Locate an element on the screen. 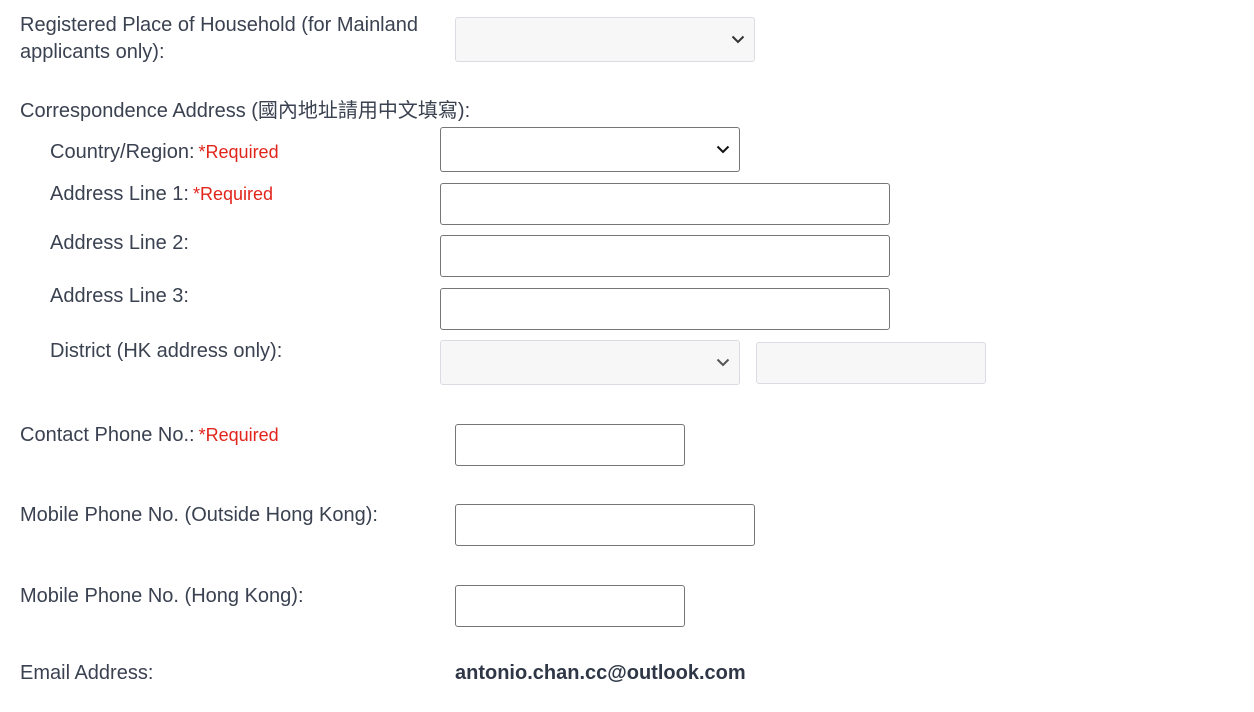 Image resolution: width=1254 pixels, height=712 pixels. address-line2-input is located at coordinates (665, 256).